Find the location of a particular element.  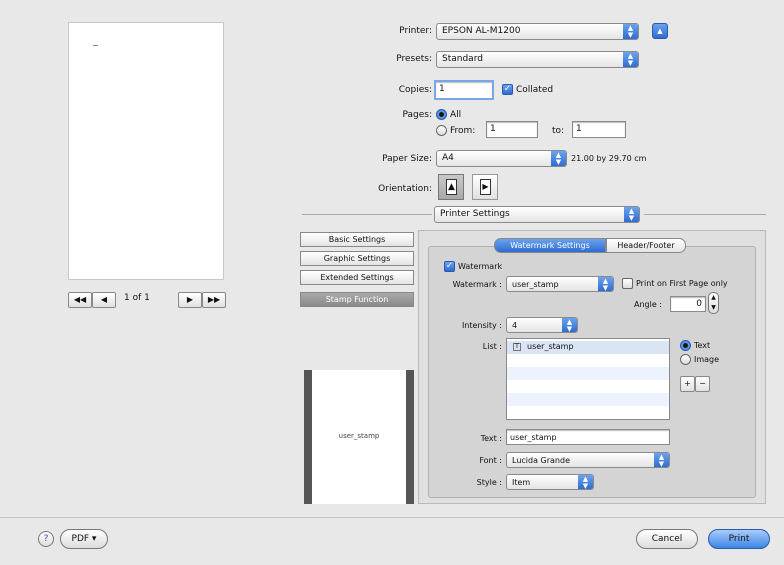

stamp-preview-page: user_stamp is located at coordinates (359, 437).